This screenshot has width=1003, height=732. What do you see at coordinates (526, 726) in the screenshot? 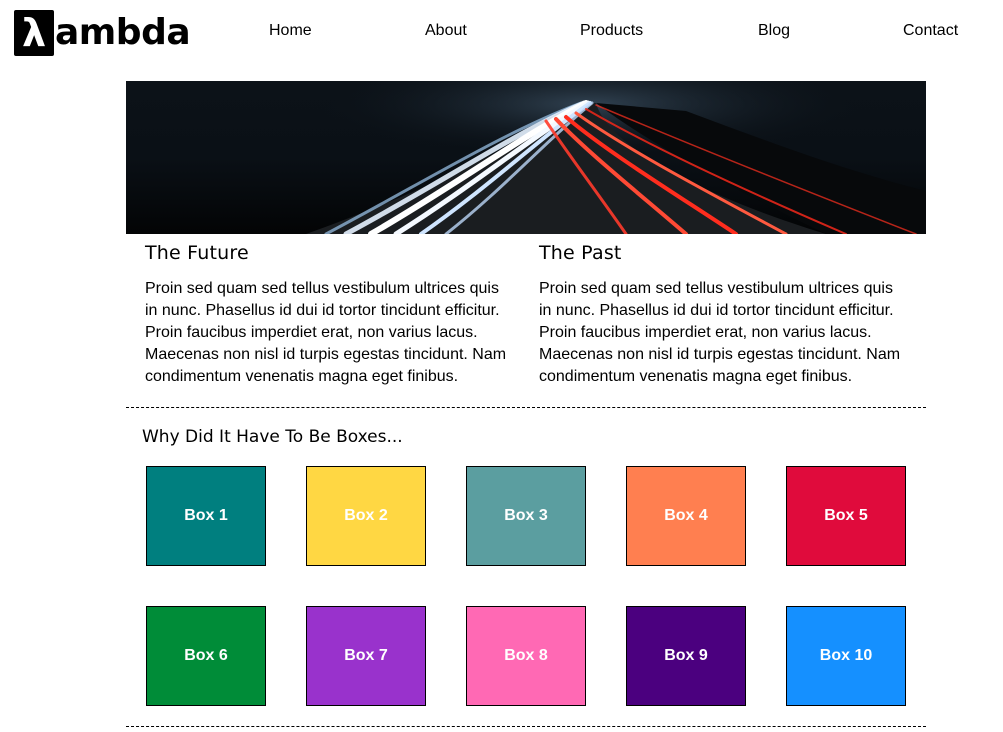
I see `section-divider-bottom` at bounding box center [526, 726].